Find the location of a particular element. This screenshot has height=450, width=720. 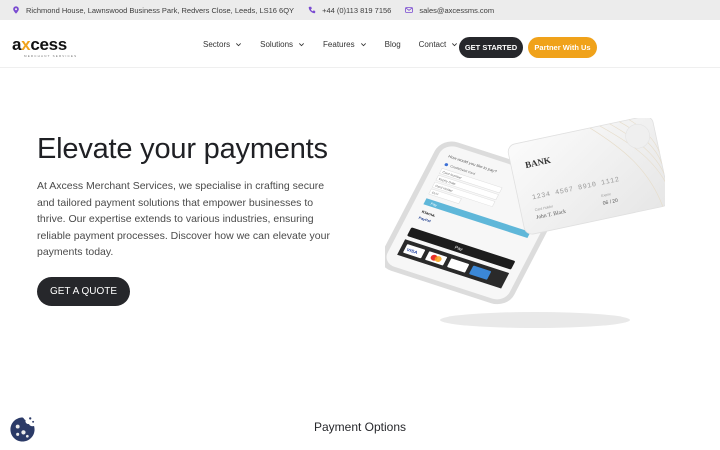

nav-label: Contact is located at coordinates (432, 44).